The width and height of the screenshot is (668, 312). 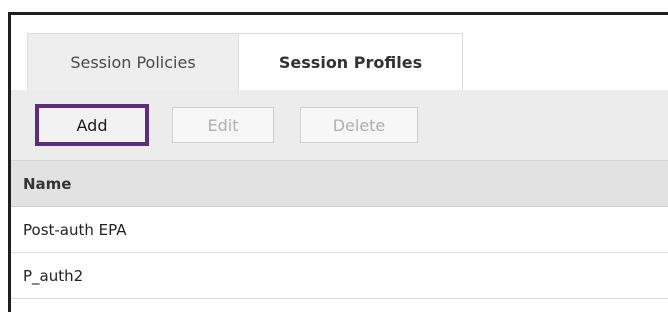 I want to click on edit-button-label: Edit, so click(x=223, y=125).